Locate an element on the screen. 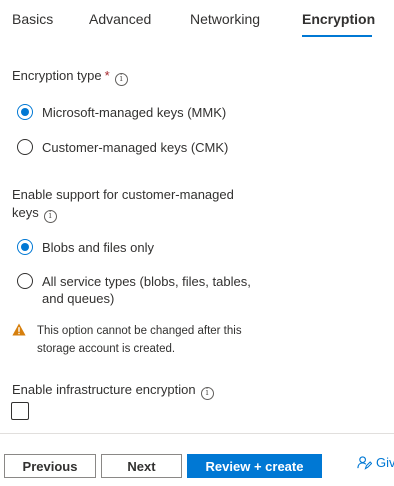 This screenshot has height=486, width=394. radio-cmk-label: Customer-managed keys (CMK) is located at coordinates (135, 147).